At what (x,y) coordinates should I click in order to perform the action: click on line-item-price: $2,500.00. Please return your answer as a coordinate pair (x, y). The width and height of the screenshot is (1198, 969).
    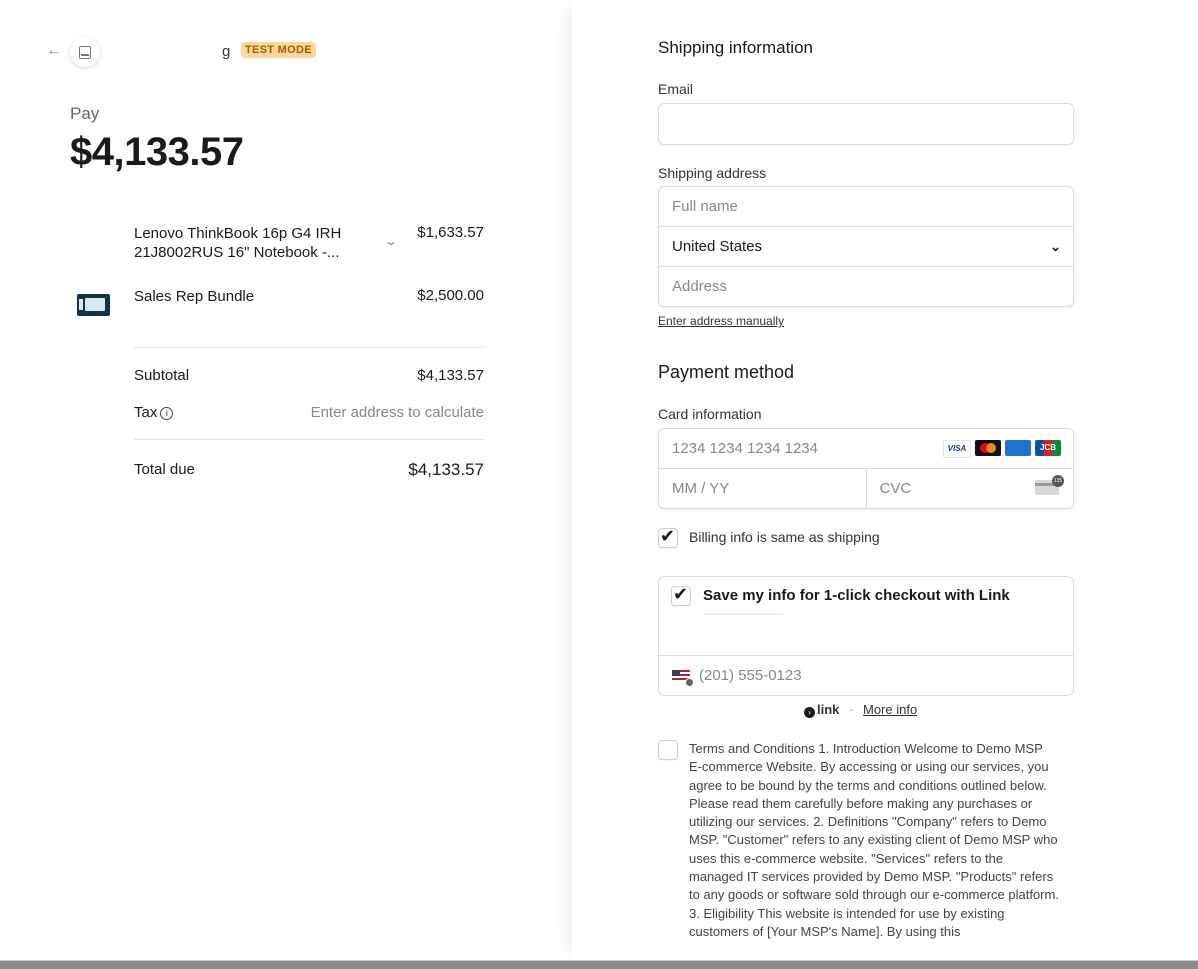
    Looking at the image, I should click on (450, 295).